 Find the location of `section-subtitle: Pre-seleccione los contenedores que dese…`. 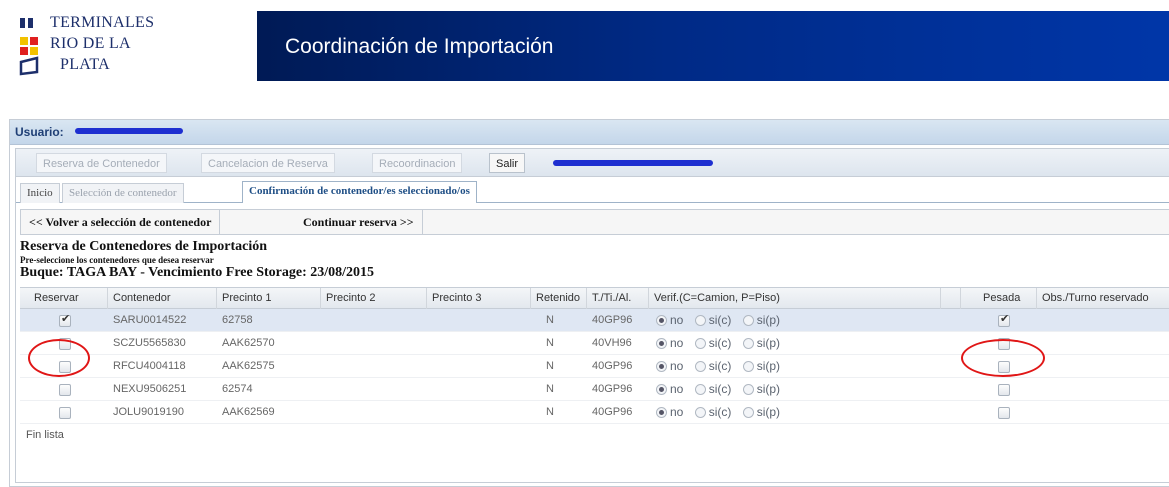

section-subtitle: Pre-seleccione los contenedores que dese… is located at coordinates (117, 260).